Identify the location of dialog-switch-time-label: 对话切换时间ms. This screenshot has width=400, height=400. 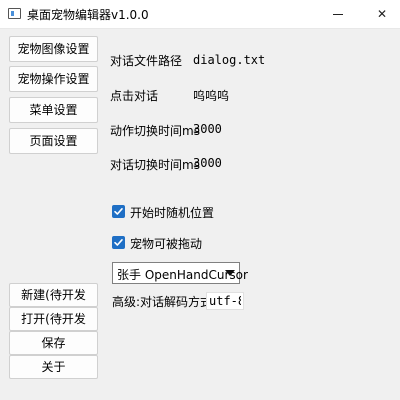
(155, 165).